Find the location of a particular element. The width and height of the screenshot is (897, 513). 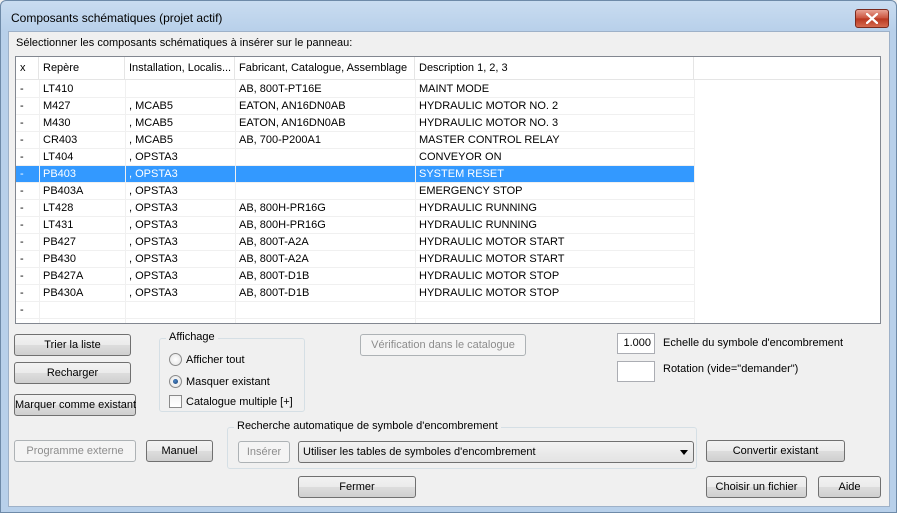

hide-existing-radio: Masquer existant is located at coordinates (219, 381).